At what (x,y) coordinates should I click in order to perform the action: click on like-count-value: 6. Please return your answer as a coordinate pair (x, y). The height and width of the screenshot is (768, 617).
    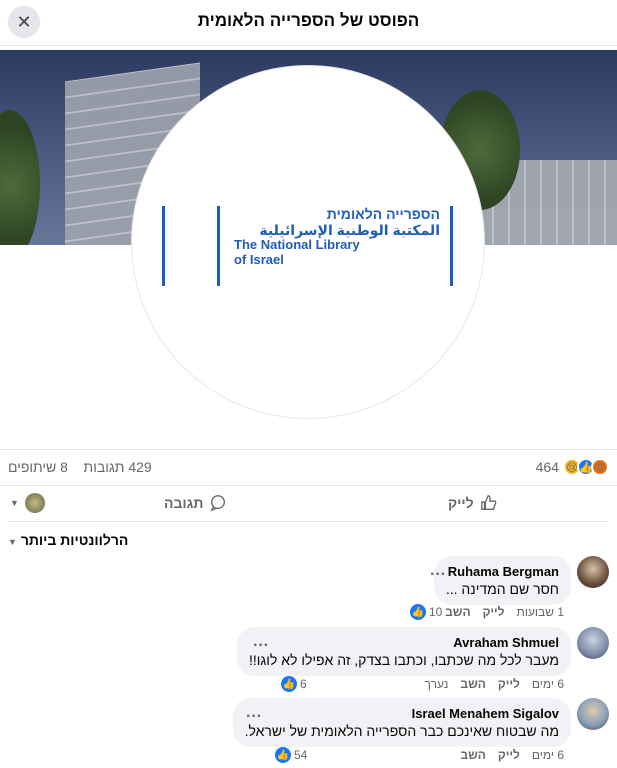
    Looking at the image, I should click on (303, 684).